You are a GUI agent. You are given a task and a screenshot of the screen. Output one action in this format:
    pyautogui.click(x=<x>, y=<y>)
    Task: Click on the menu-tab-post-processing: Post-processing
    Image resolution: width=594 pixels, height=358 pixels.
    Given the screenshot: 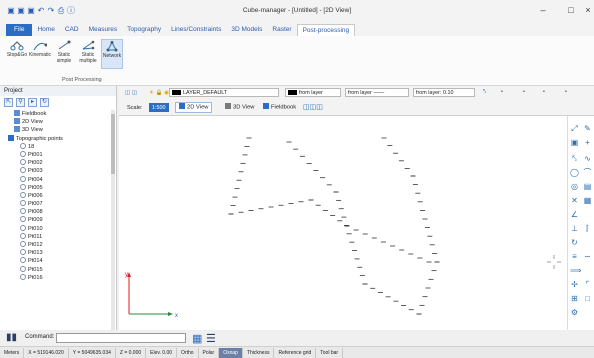 What is the action you would take?
    pyautogui.click(x=326, y=30)
    